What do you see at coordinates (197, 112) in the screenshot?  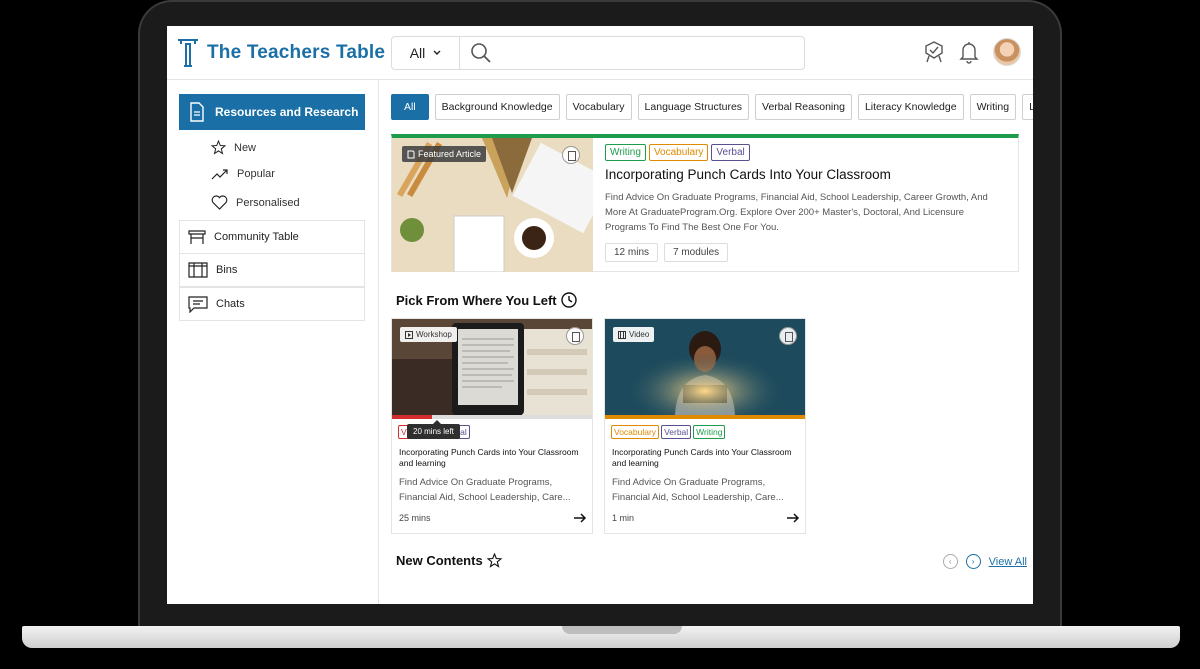 I see `document-icon` at bounding box center [197, 112].